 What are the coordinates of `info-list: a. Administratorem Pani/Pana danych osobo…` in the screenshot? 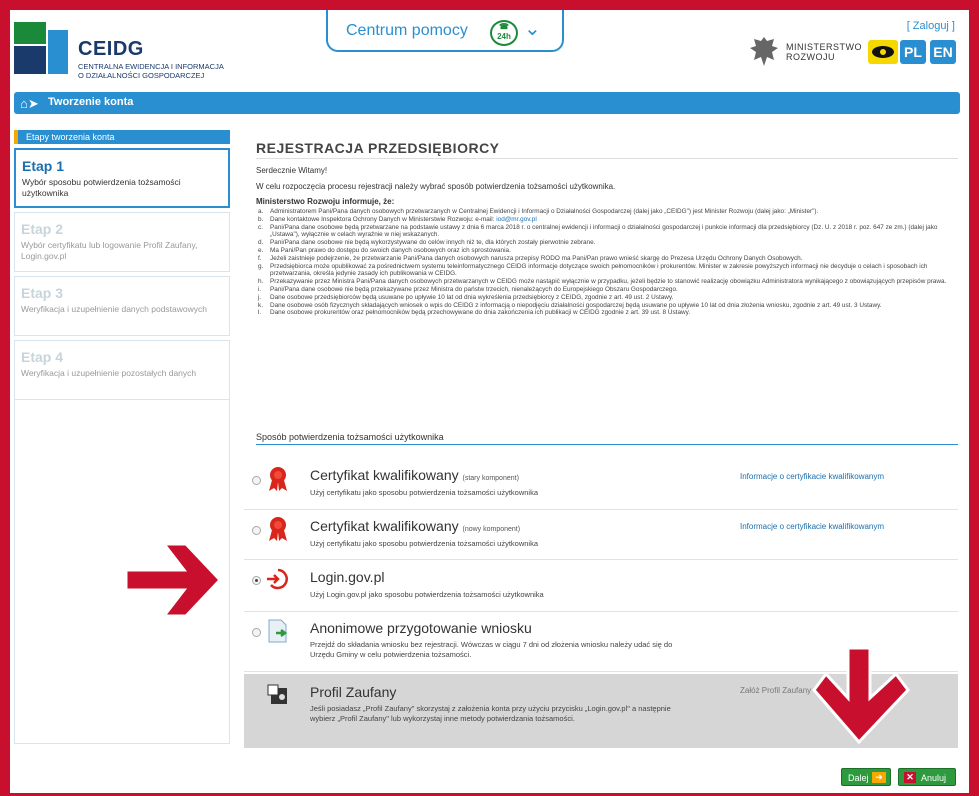 It's located at (606, 262).